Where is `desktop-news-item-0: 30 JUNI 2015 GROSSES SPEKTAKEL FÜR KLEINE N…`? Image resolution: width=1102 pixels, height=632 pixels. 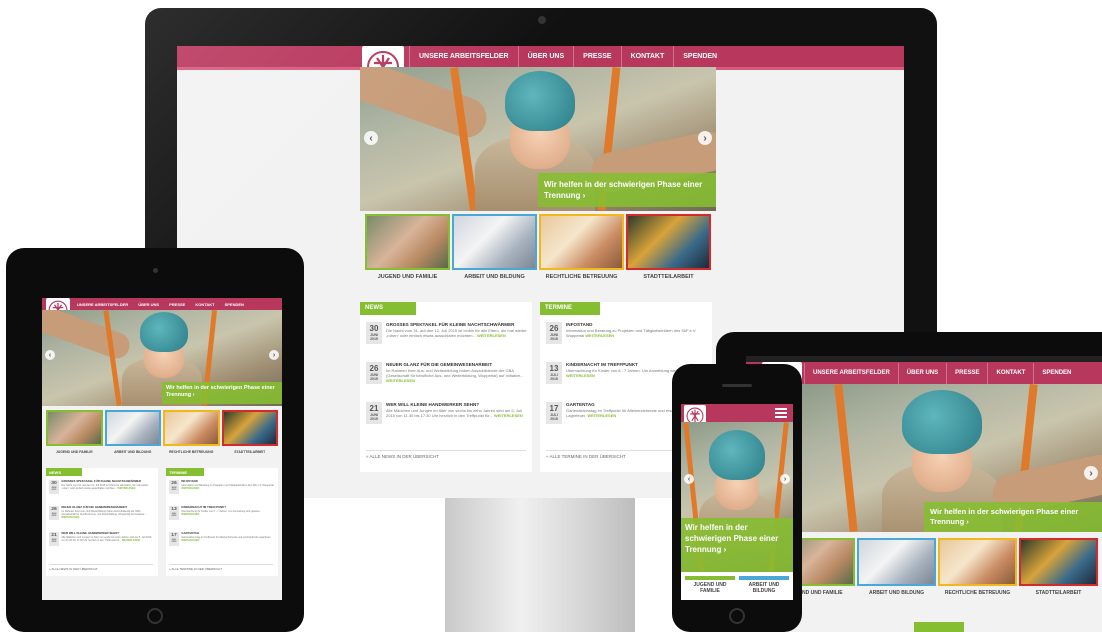 desktop-news-item-0: 30 JUNI 2015 GROSSES SPEKTAKEL FÜR KLEINE N… is located at coordinates (447, 342).